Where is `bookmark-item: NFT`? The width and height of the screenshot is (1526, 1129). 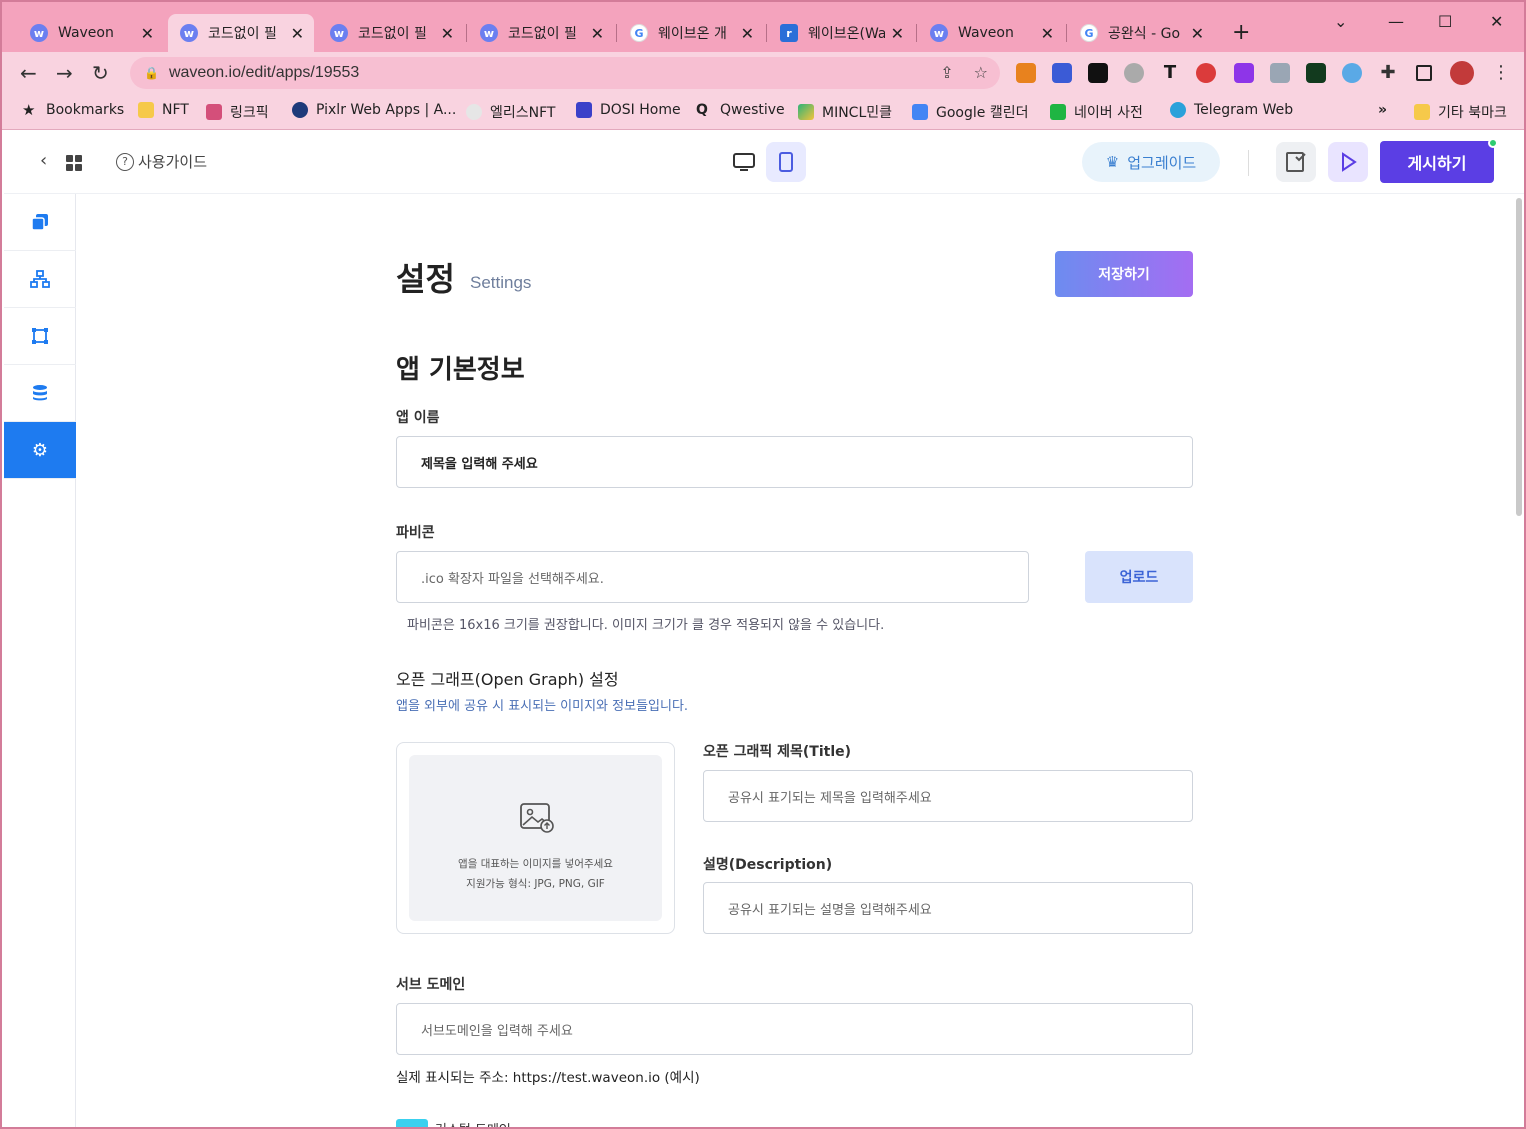
bookmark-item: NFT is located at coordinates (163, 110).